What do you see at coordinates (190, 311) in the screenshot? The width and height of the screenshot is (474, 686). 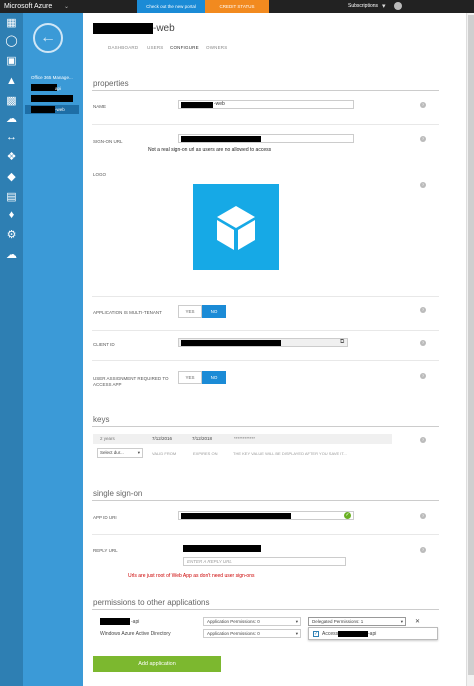 I see `multitenant-yes: YES` at bounding box center [190, 311].